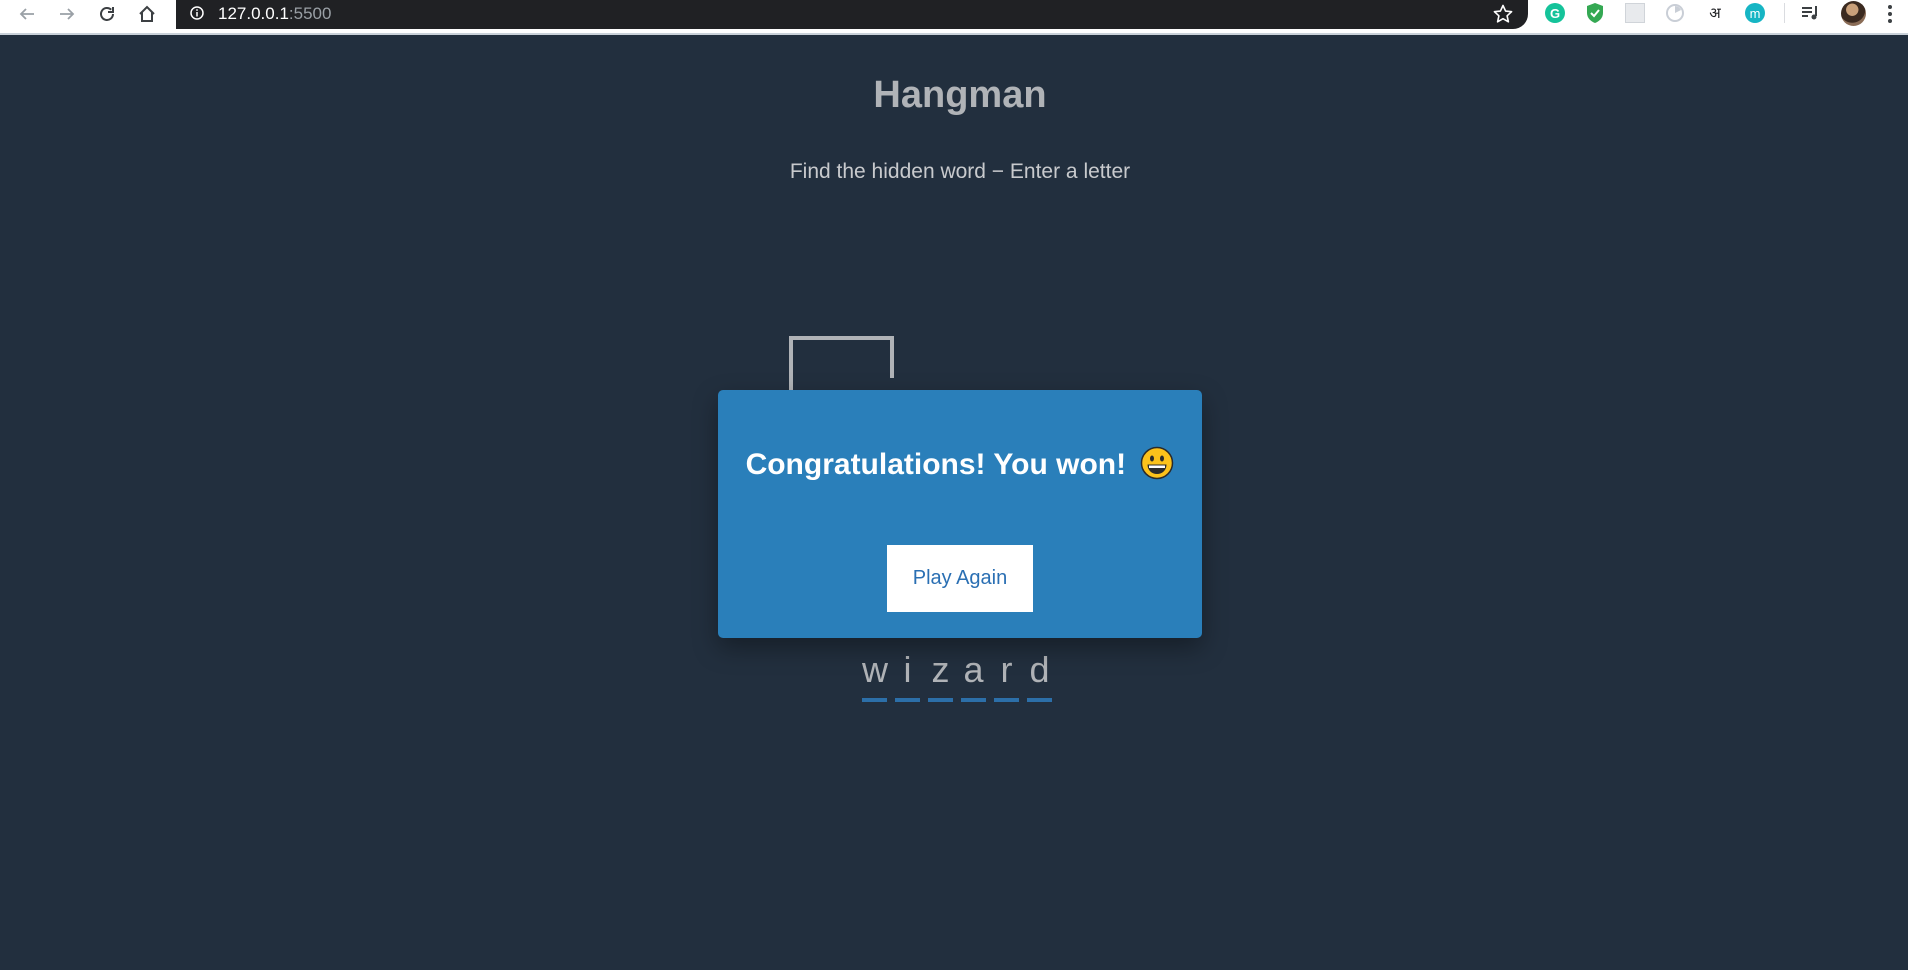 This screenshot has height=970, width=1908. What do you see at coordinates (1555, 13) in the screenshot?
I see `grammarly-icon: G` at bounding box center [1555, 13].